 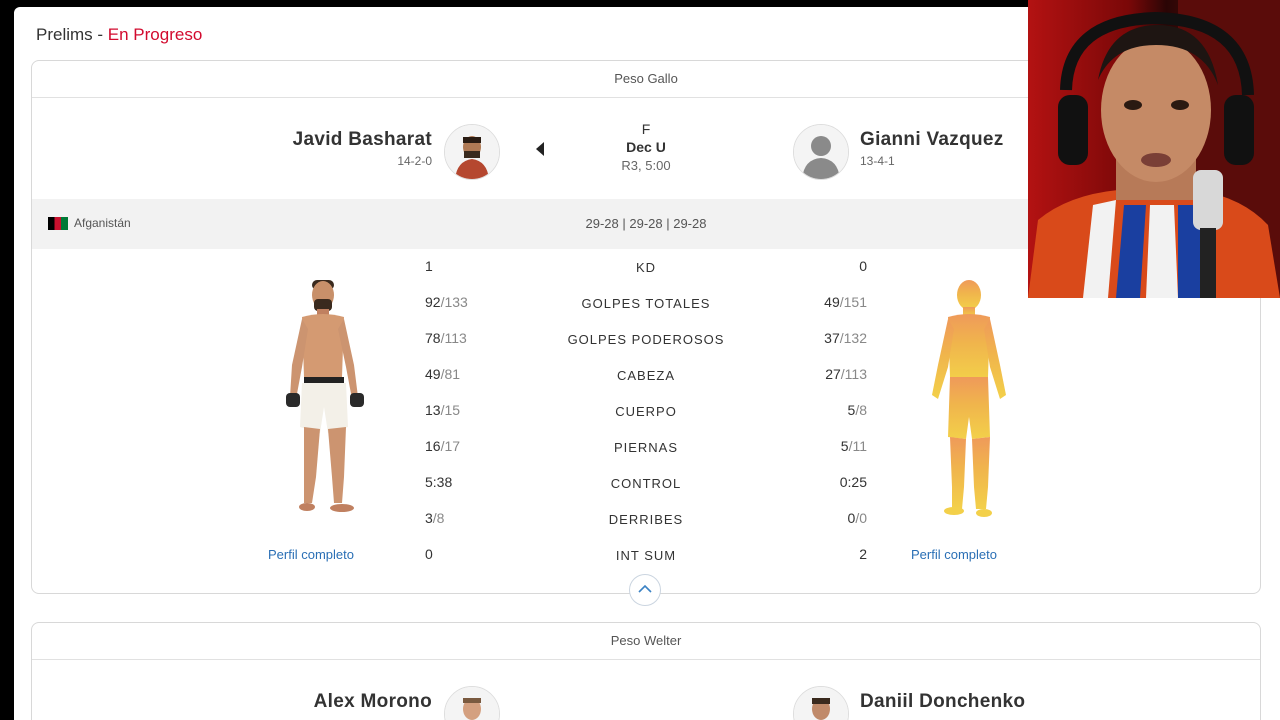 I want to click on red-stat-value: 78/113, so click(x=446, y=338).